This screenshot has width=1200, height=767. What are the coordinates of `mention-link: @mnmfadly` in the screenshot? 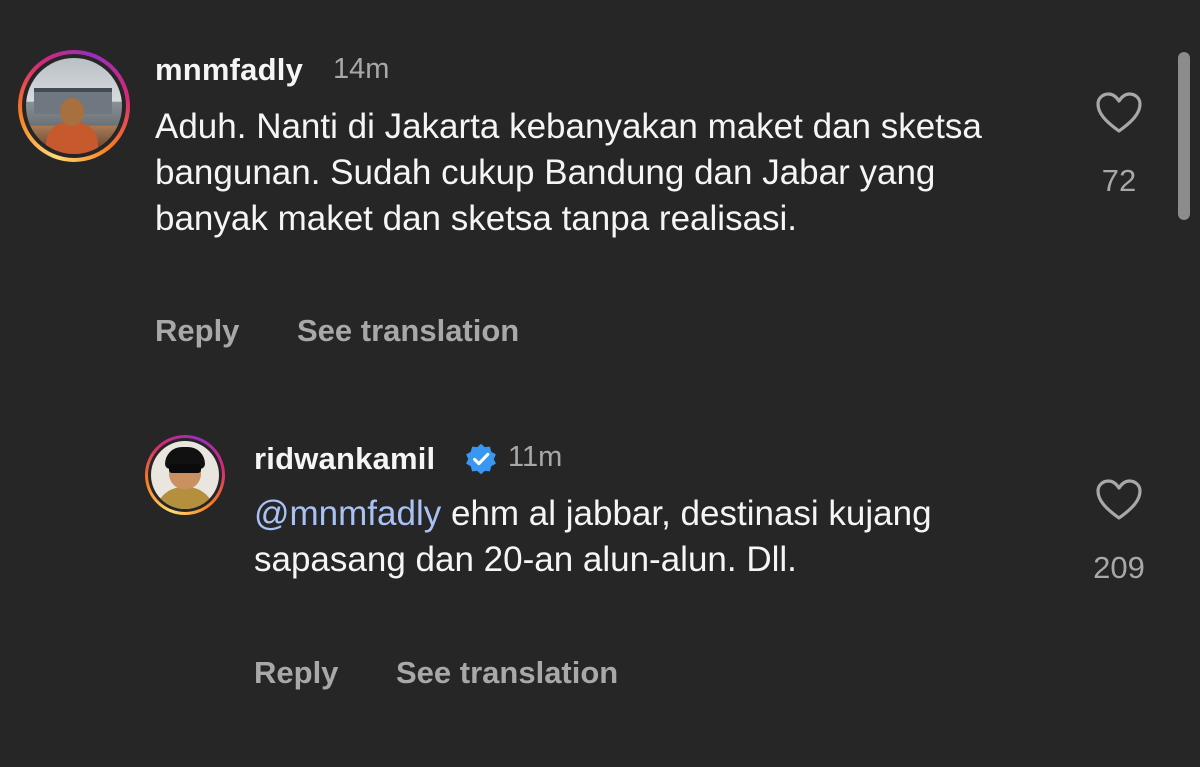 It's located at (347, 513).